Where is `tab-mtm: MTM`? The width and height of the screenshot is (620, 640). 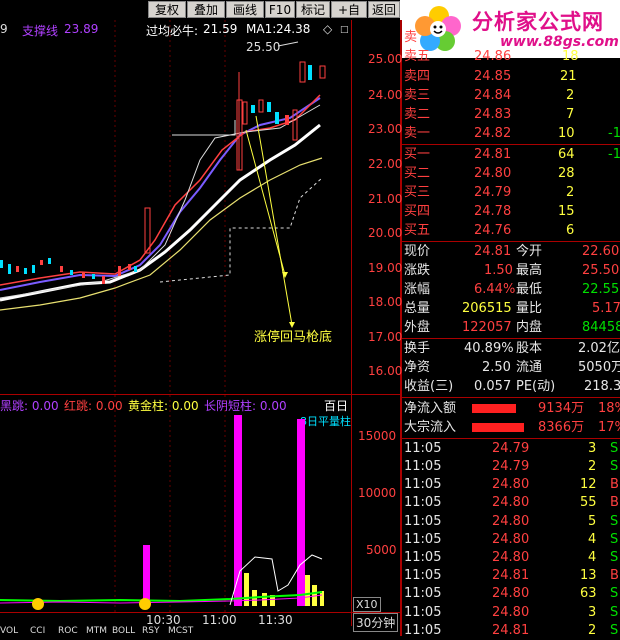 tab-mtm: MTM is located at coordinates (96, 631).